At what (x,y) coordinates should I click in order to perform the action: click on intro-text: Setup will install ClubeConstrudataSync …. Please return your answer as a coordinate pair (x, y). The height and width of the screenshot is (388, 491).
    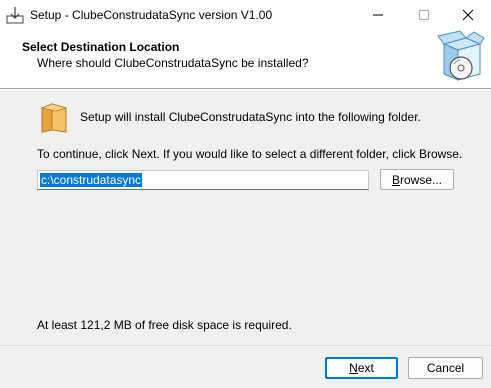
    Looking at the image, I should click on (250, 117).